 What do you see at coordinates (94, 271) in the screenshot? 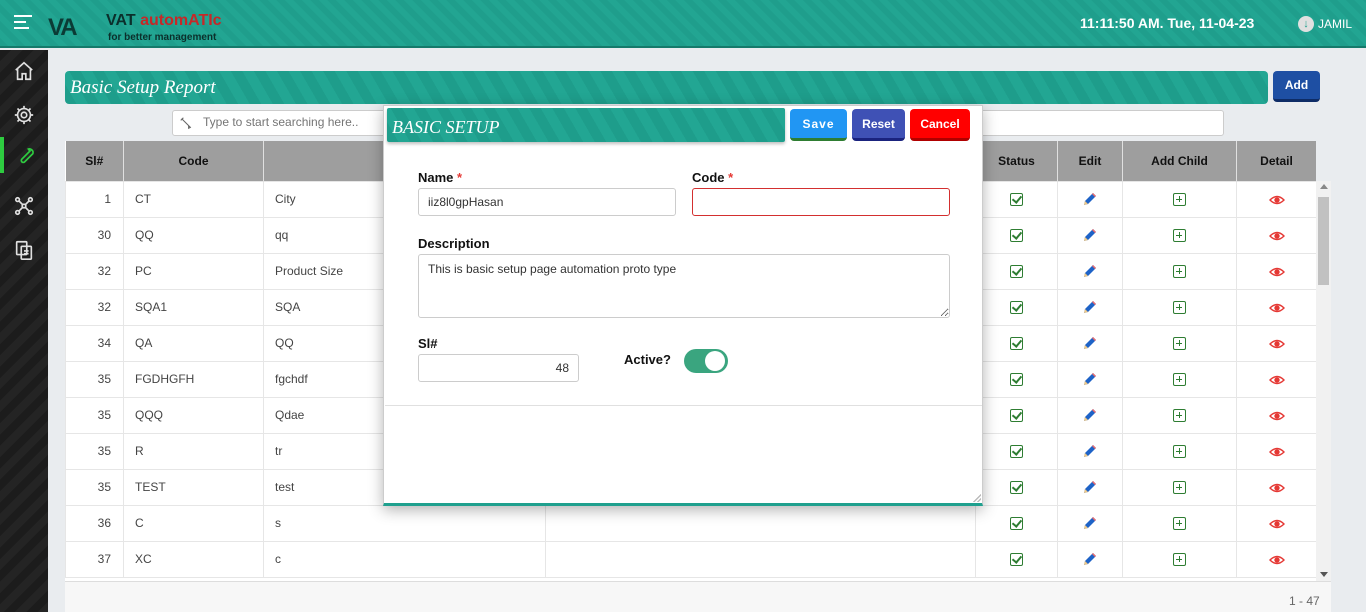
I see `cell-sl: 32` at bounding box center [94, 271].